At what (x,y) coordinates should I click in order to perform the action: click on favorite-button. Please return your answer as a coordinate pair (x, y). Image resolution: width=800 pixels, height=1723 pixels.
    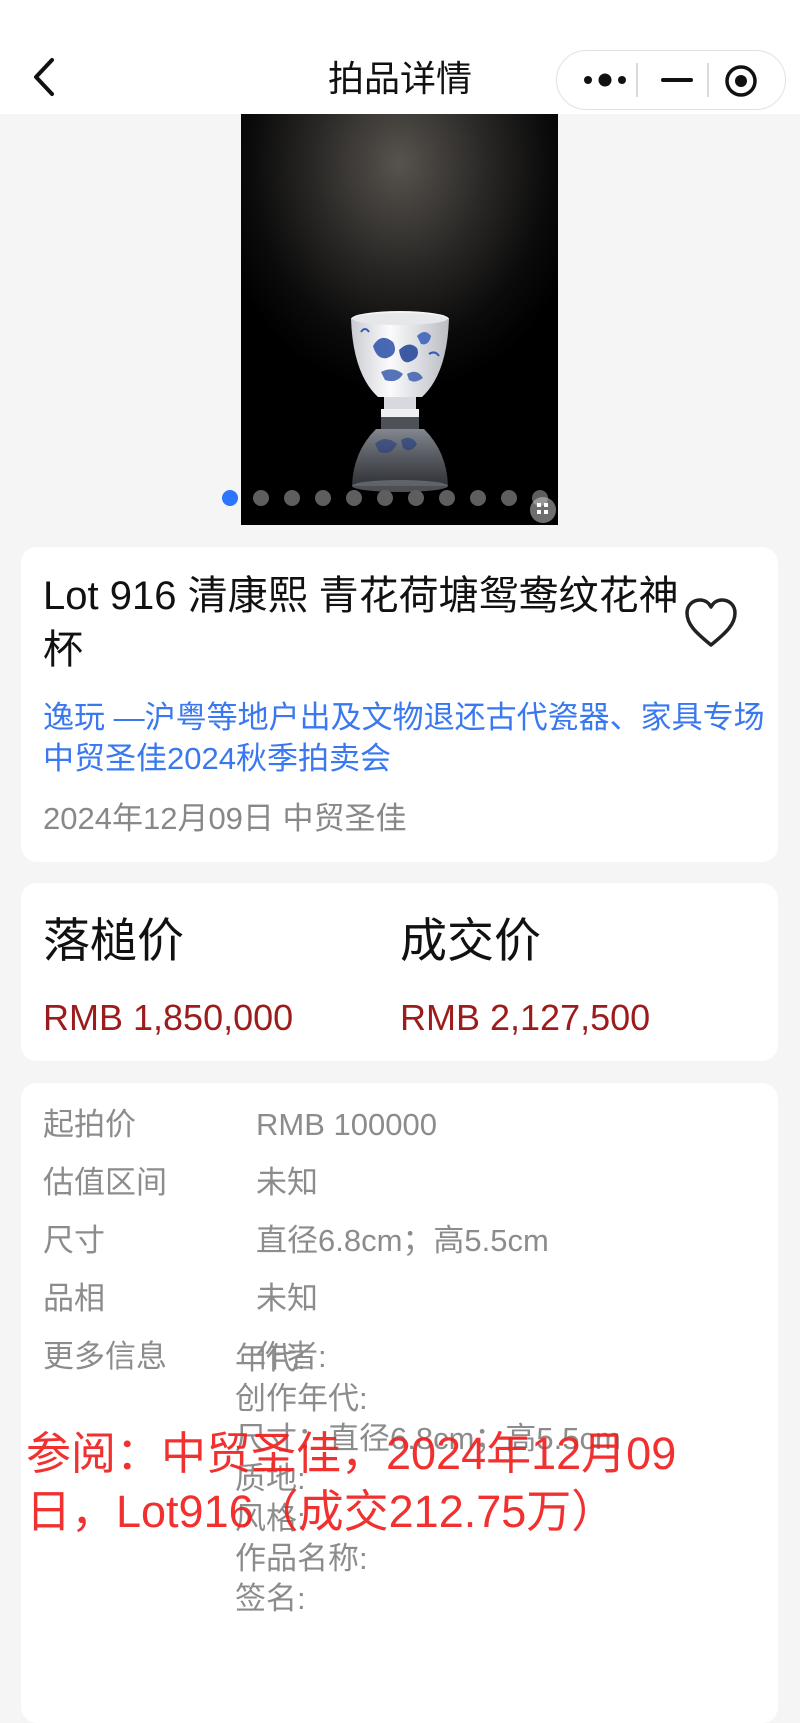
    Looking at the image, I should click on (711, 623).